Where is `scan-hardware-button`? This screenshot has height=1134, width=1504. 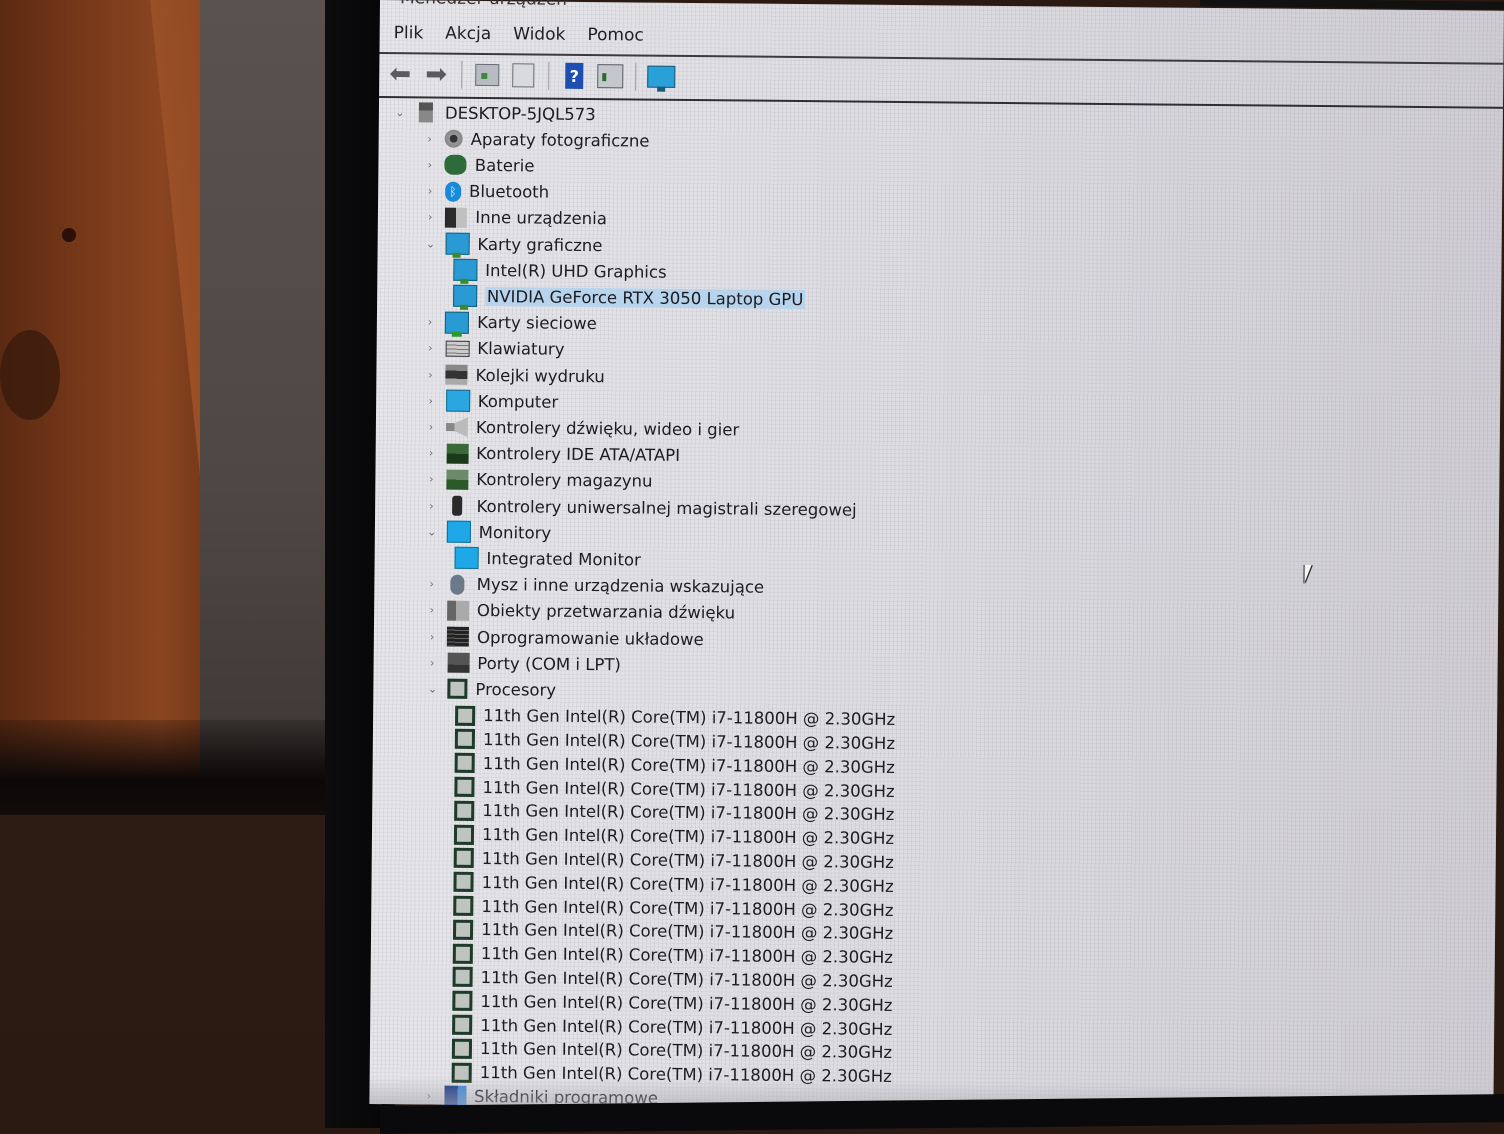
scan-hardware-button is located at coordinates (661, 77).